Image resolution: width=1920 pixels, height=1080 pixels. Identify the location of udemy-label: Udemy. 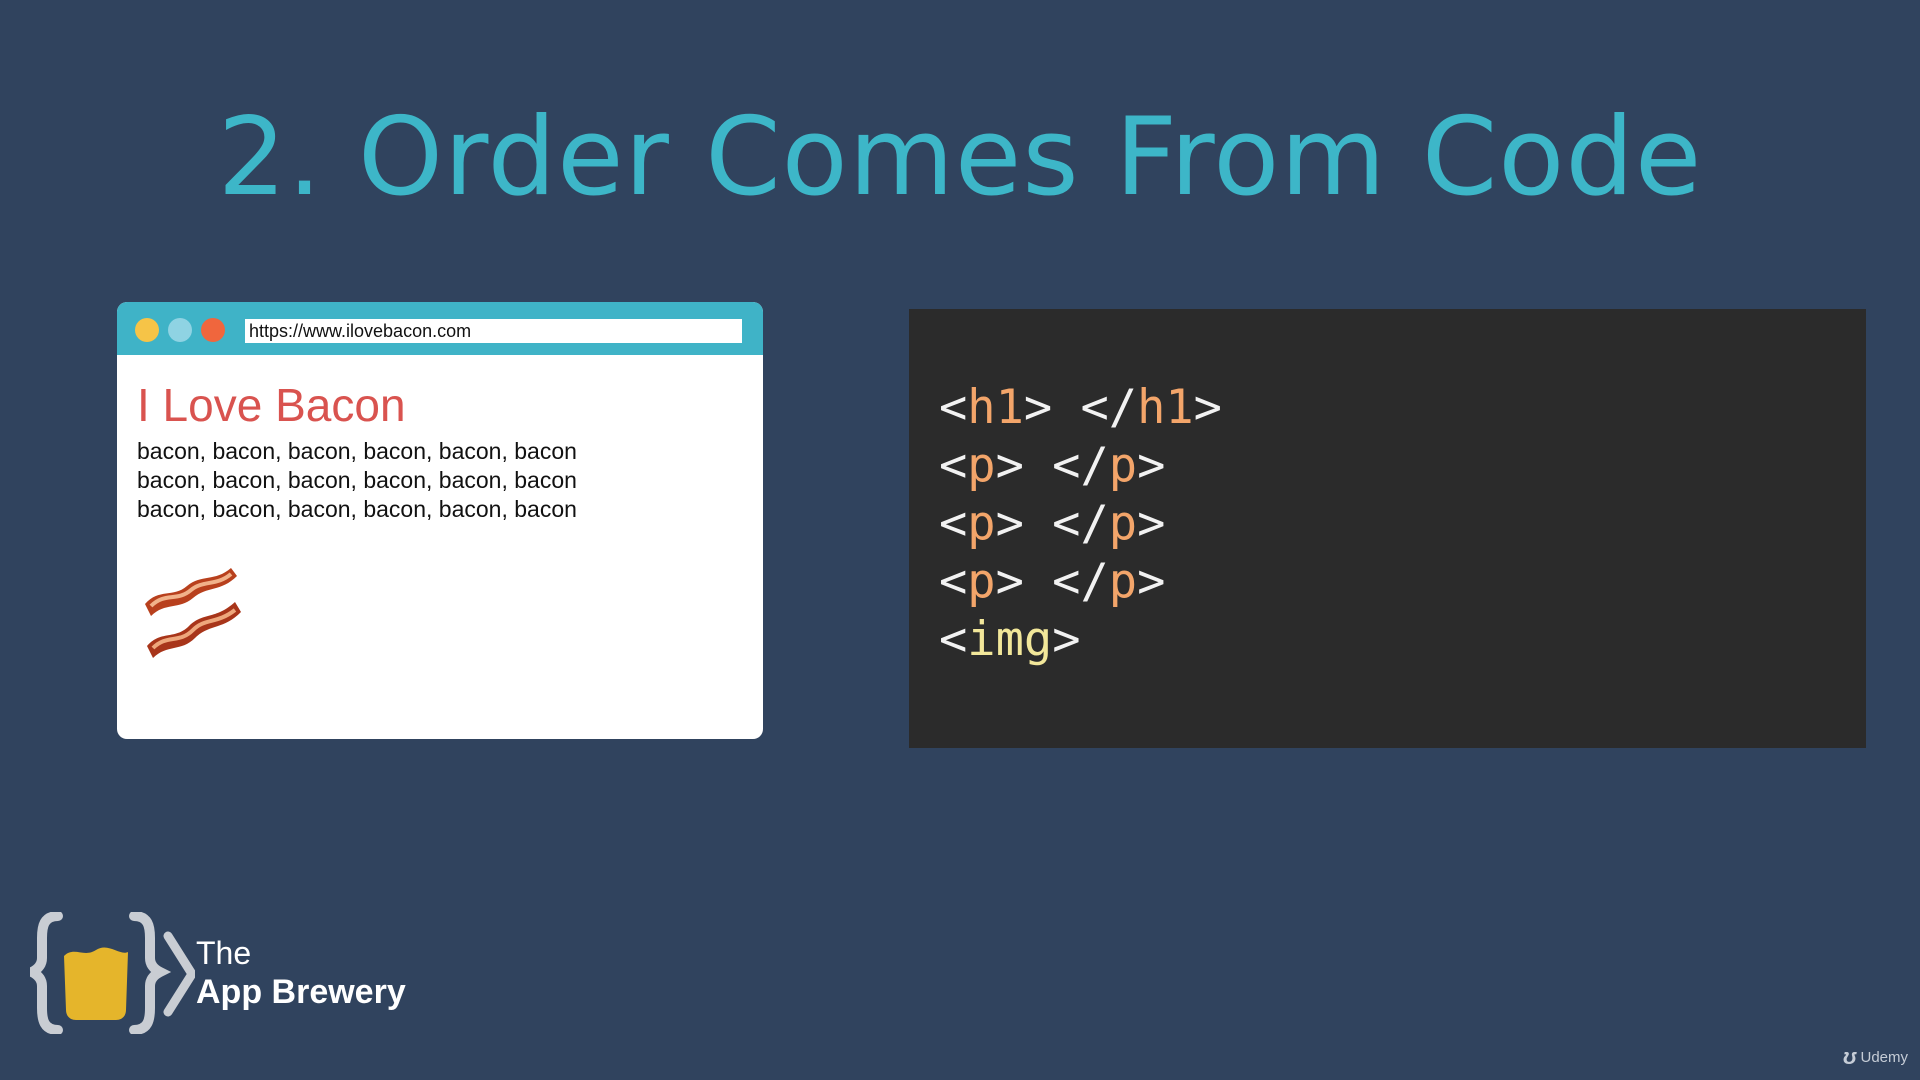
(1884, 1057).